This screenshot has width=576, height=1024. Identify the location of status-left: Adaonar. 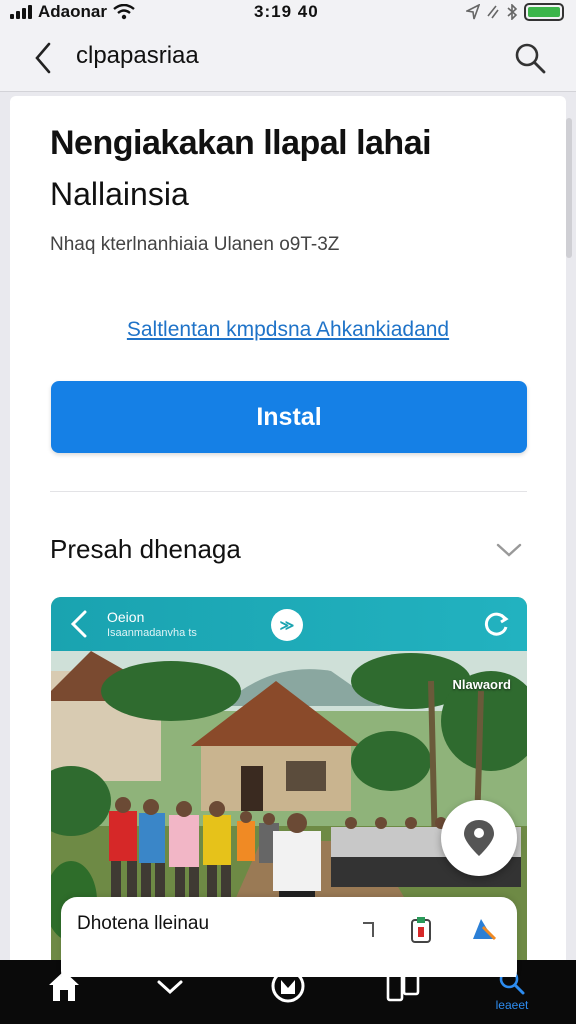
(72, 12).